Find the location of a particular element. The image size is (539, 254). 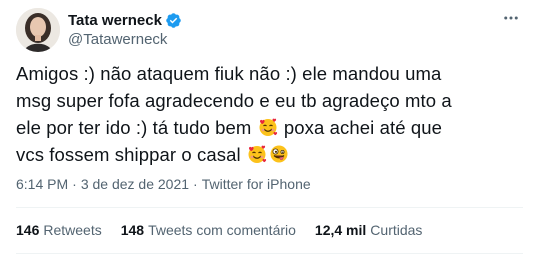

quote-tweets-stat: 148 Tweets com comentário is located at coordinates (208, 230).